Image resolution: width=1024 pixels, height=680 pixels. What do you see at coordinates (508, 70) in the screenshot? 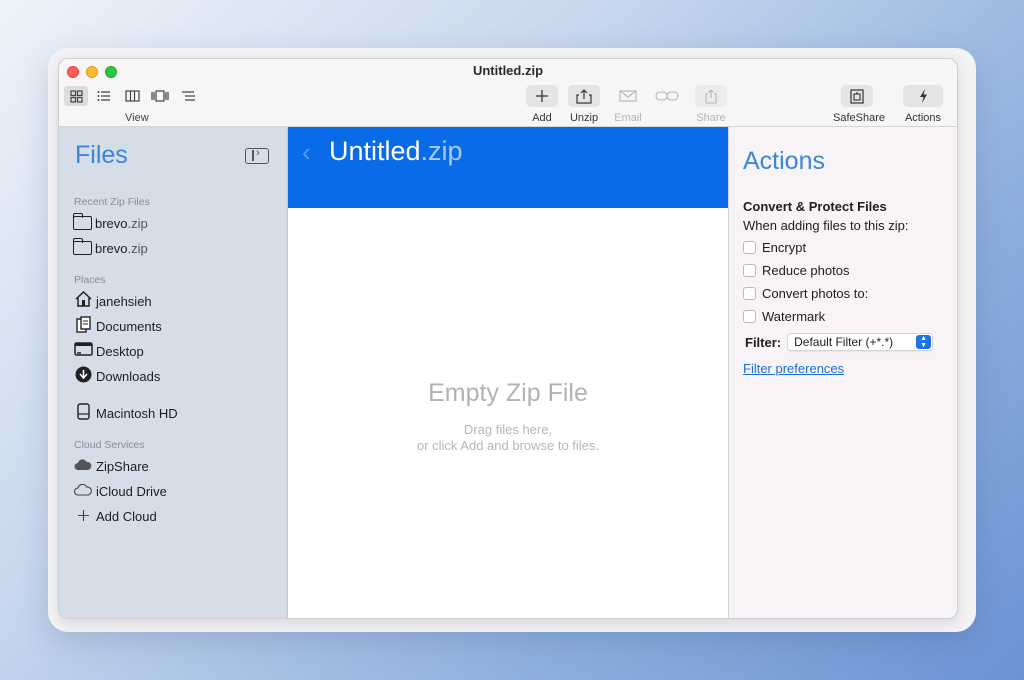
I see `window-title: Untitled.zip` at bounding box center [508, 70].